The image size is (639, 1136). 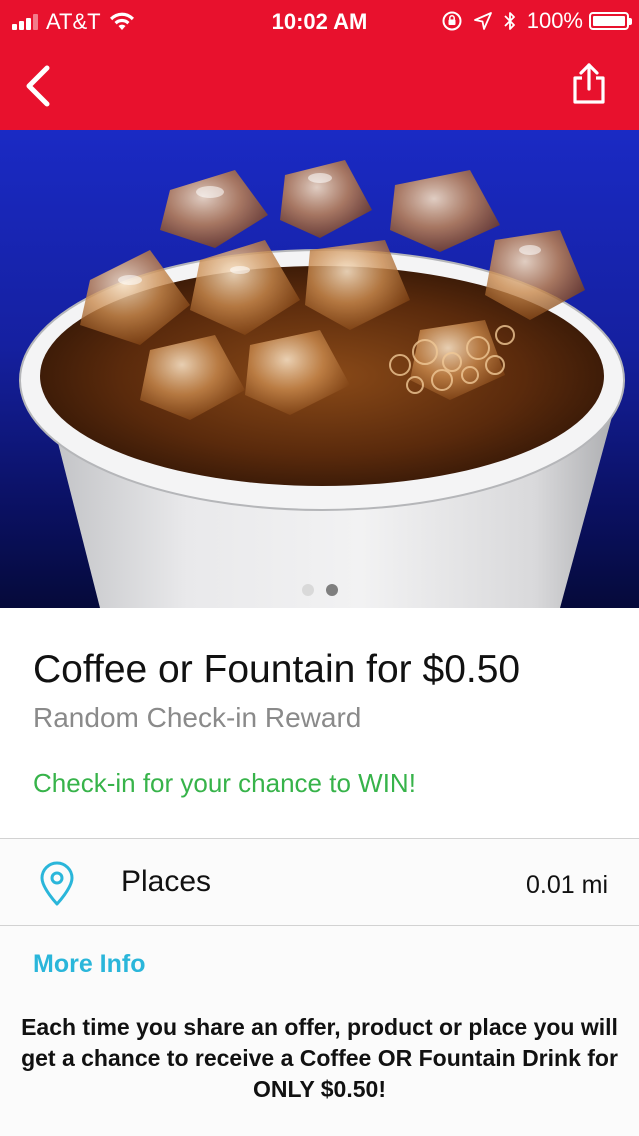 I want to click on page-dot, so click(x=307, y=590).